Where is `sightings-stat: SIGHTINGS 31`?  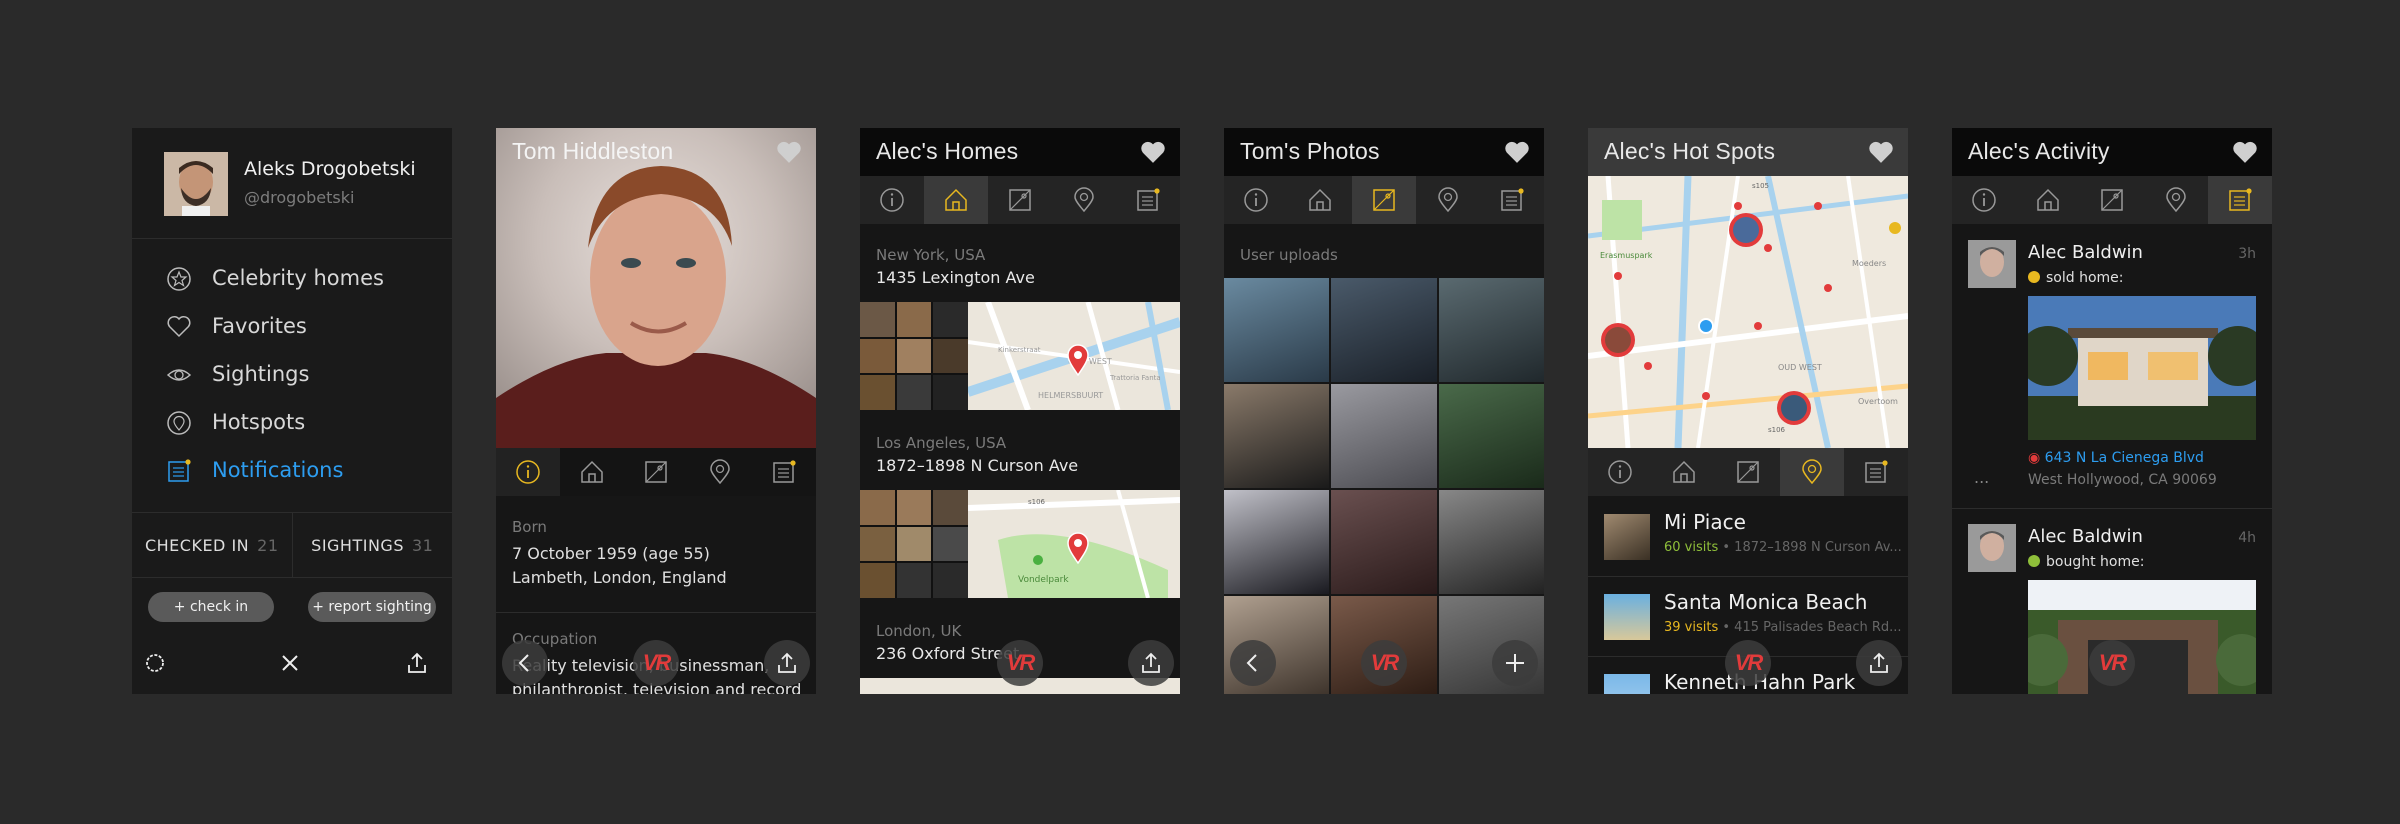 sightings-stat: SIGHTINGS 31 is located at coordinates (373, 545).